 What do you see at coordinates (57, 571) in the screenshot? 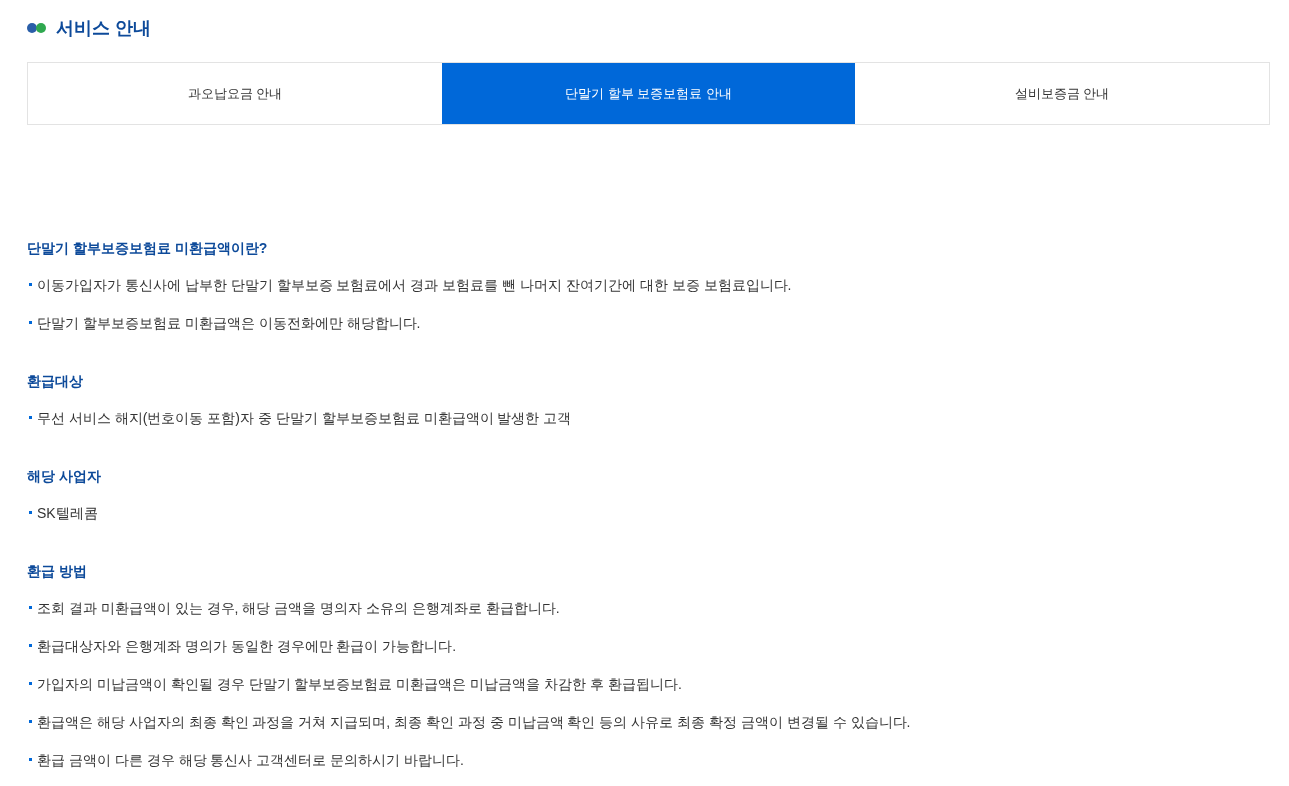
I see `section-heading: 환급 방법` at bounding box center [57, 571].